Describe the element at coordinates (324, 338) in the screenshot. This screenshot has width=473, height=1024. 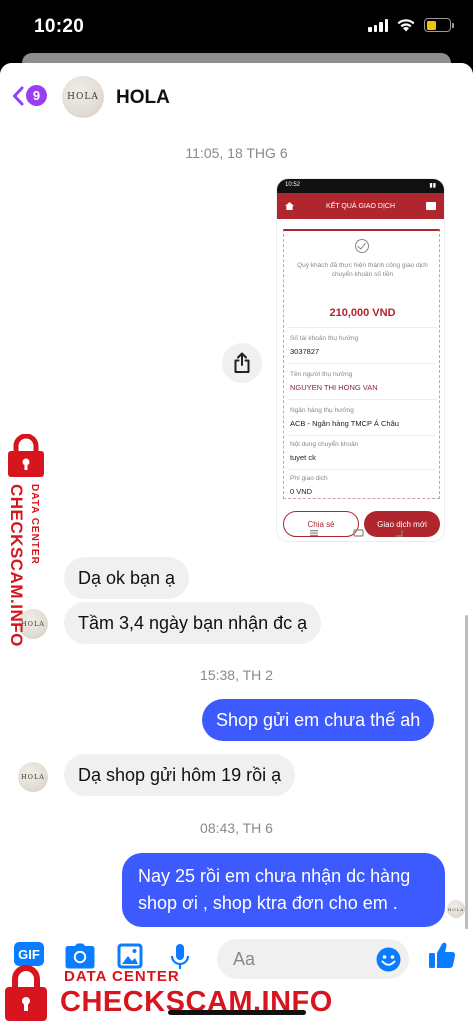
I see `field-label: Số tài khoản thụ hưởng` at that location.